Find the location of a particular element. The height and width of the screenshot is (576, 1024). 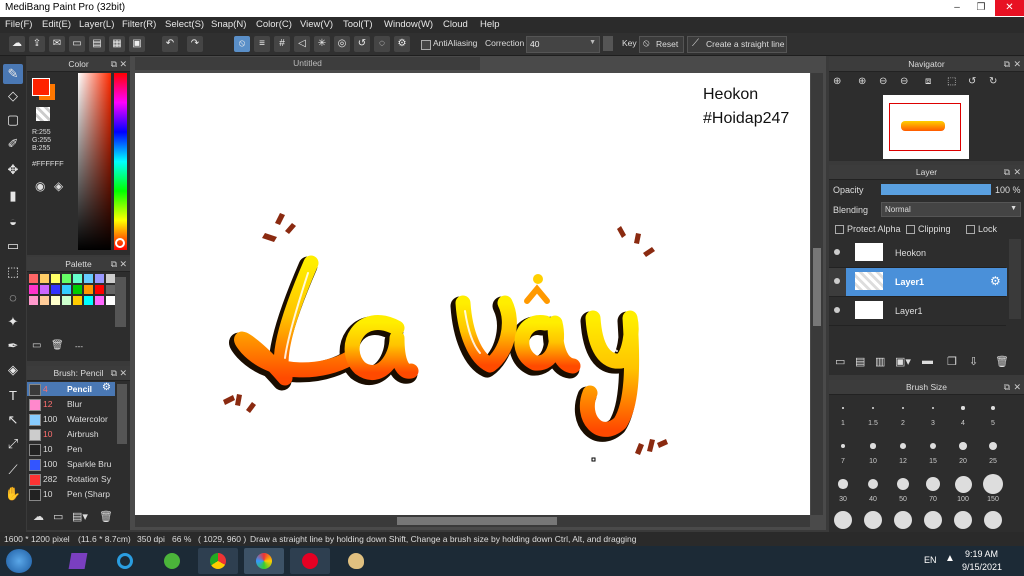

new-8bit-layer-icon: ▥ is located at coordinates (880, 361).